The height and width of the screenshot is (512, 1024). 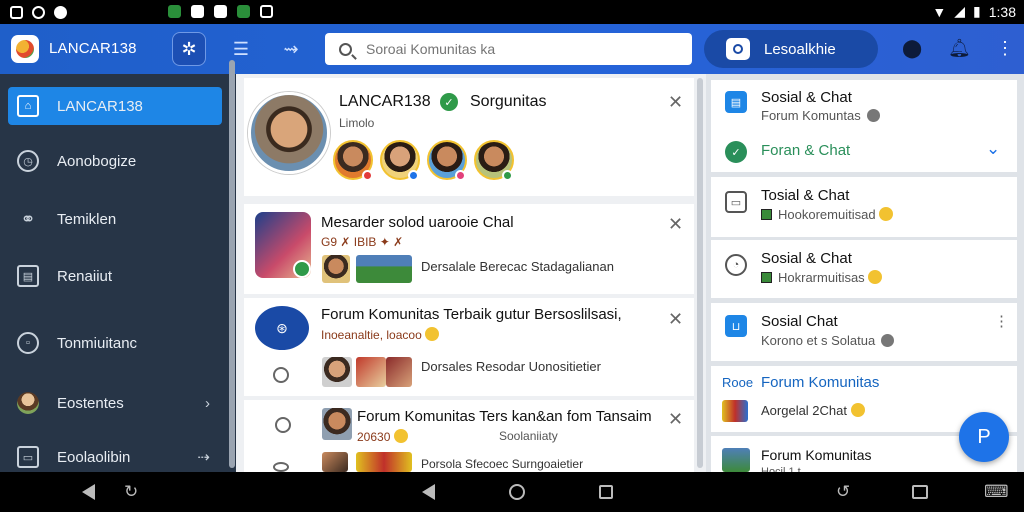 I want to click on signal-icon: ◢, so click(x=960, y=11).